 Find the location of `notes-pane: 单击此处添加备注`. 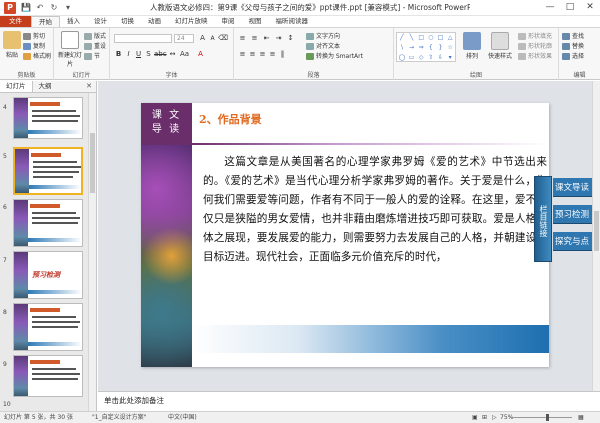

notes-pane: 单击此处添加备注 is located at coordinates (349, 401).